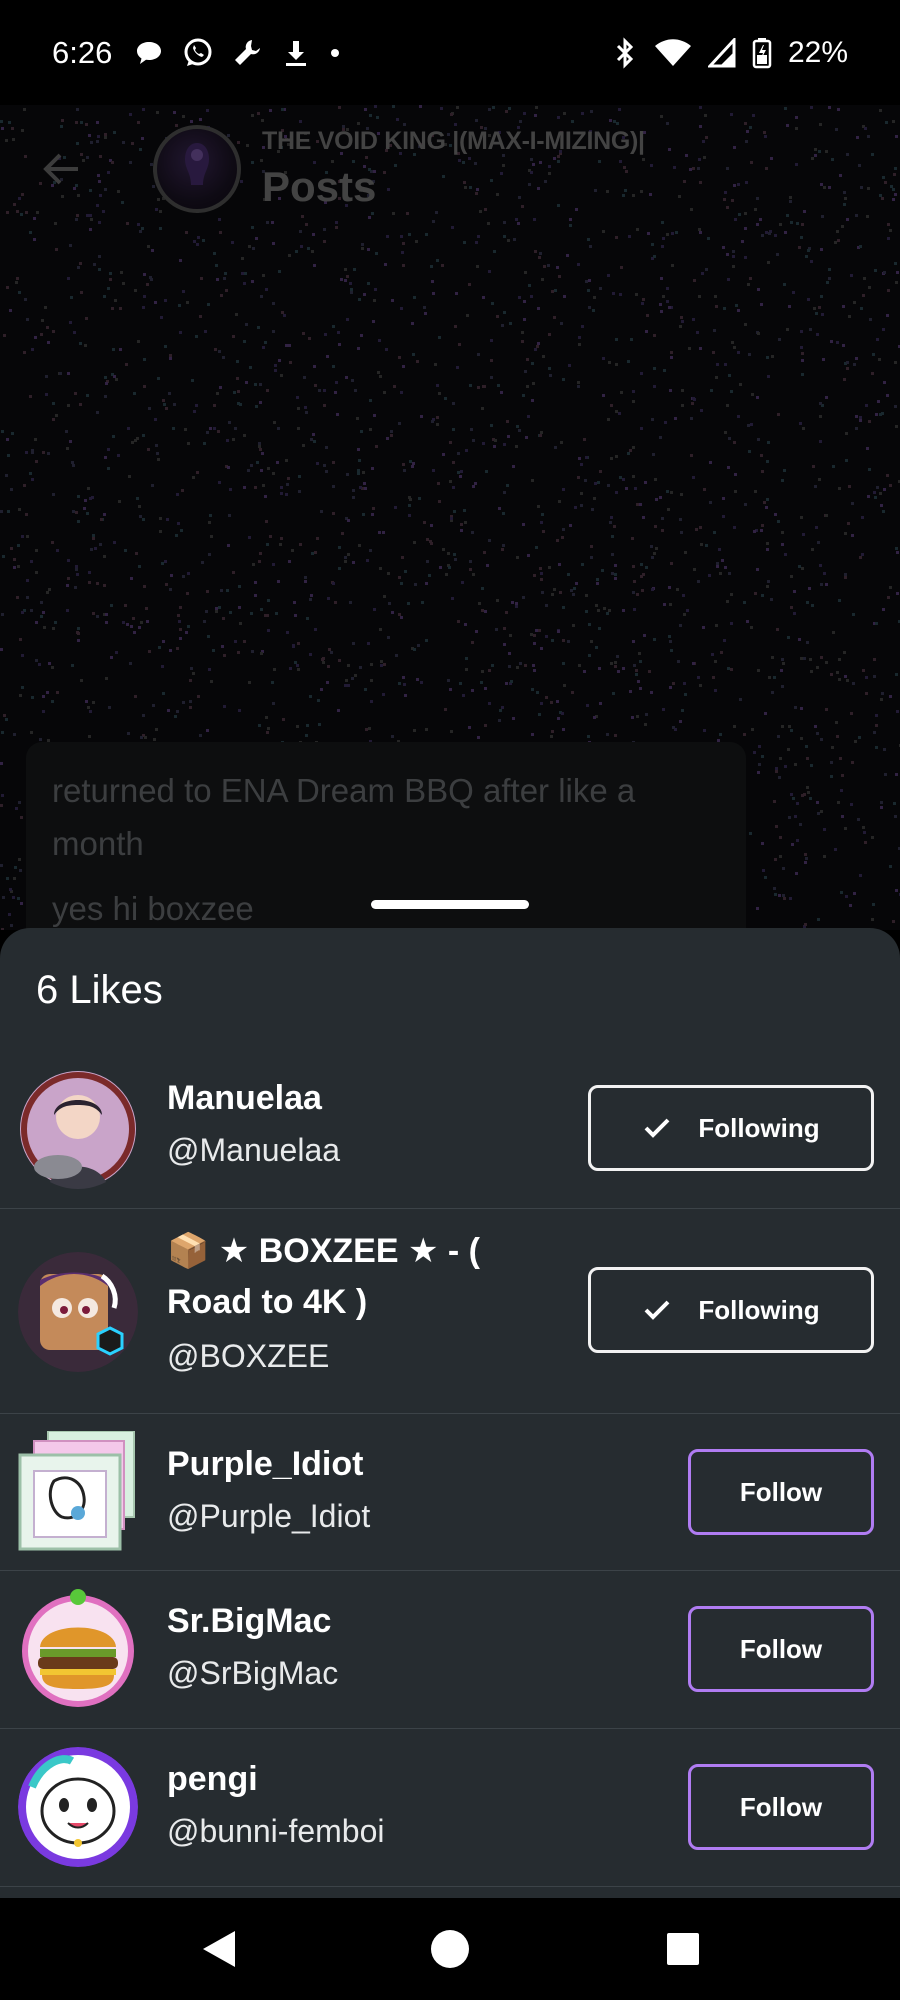 Image resolution: width=900 pixels, height=2000 pixels. I want to click on bluetooth-icon, so click(625, 52).